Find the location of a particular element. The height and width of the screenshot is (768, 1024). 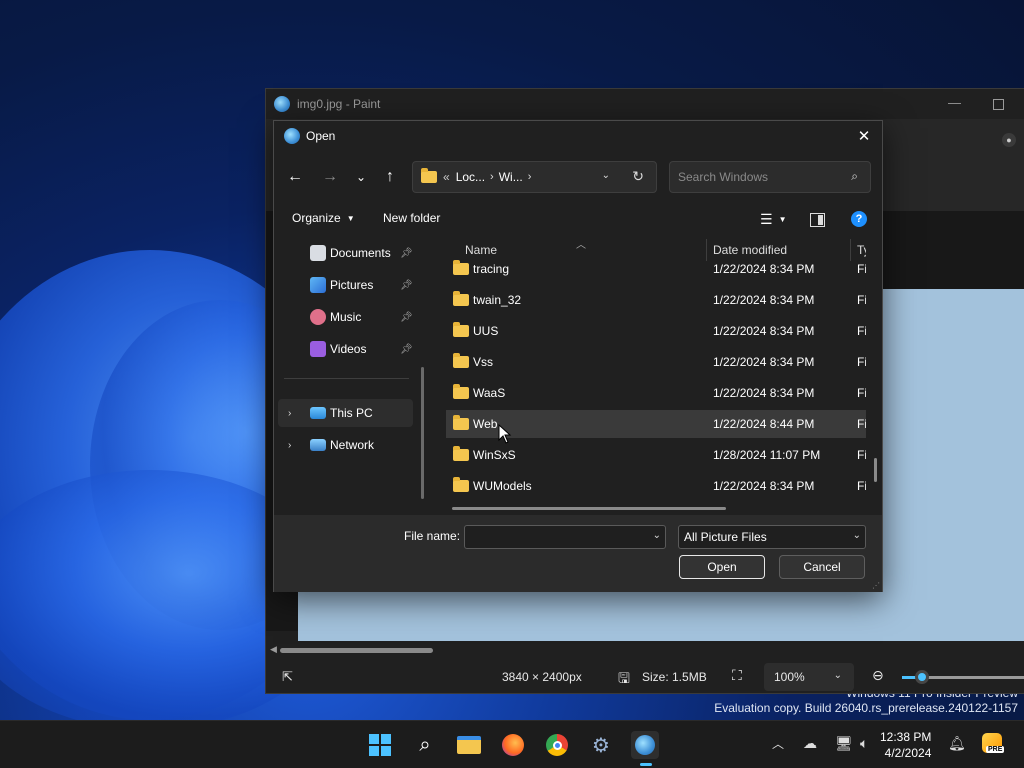

minimize-icon: — is located at coordinates (954, 102).